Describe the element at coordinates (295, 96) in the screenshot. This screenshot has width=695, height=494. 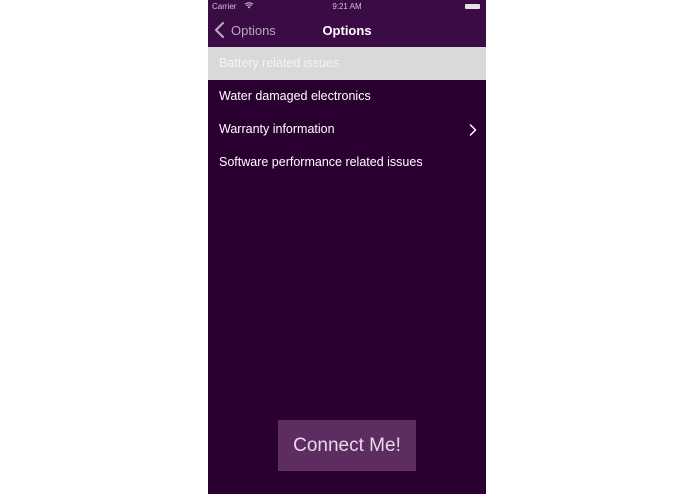
I see `list-item-label: Water damaged electronics` at that location.